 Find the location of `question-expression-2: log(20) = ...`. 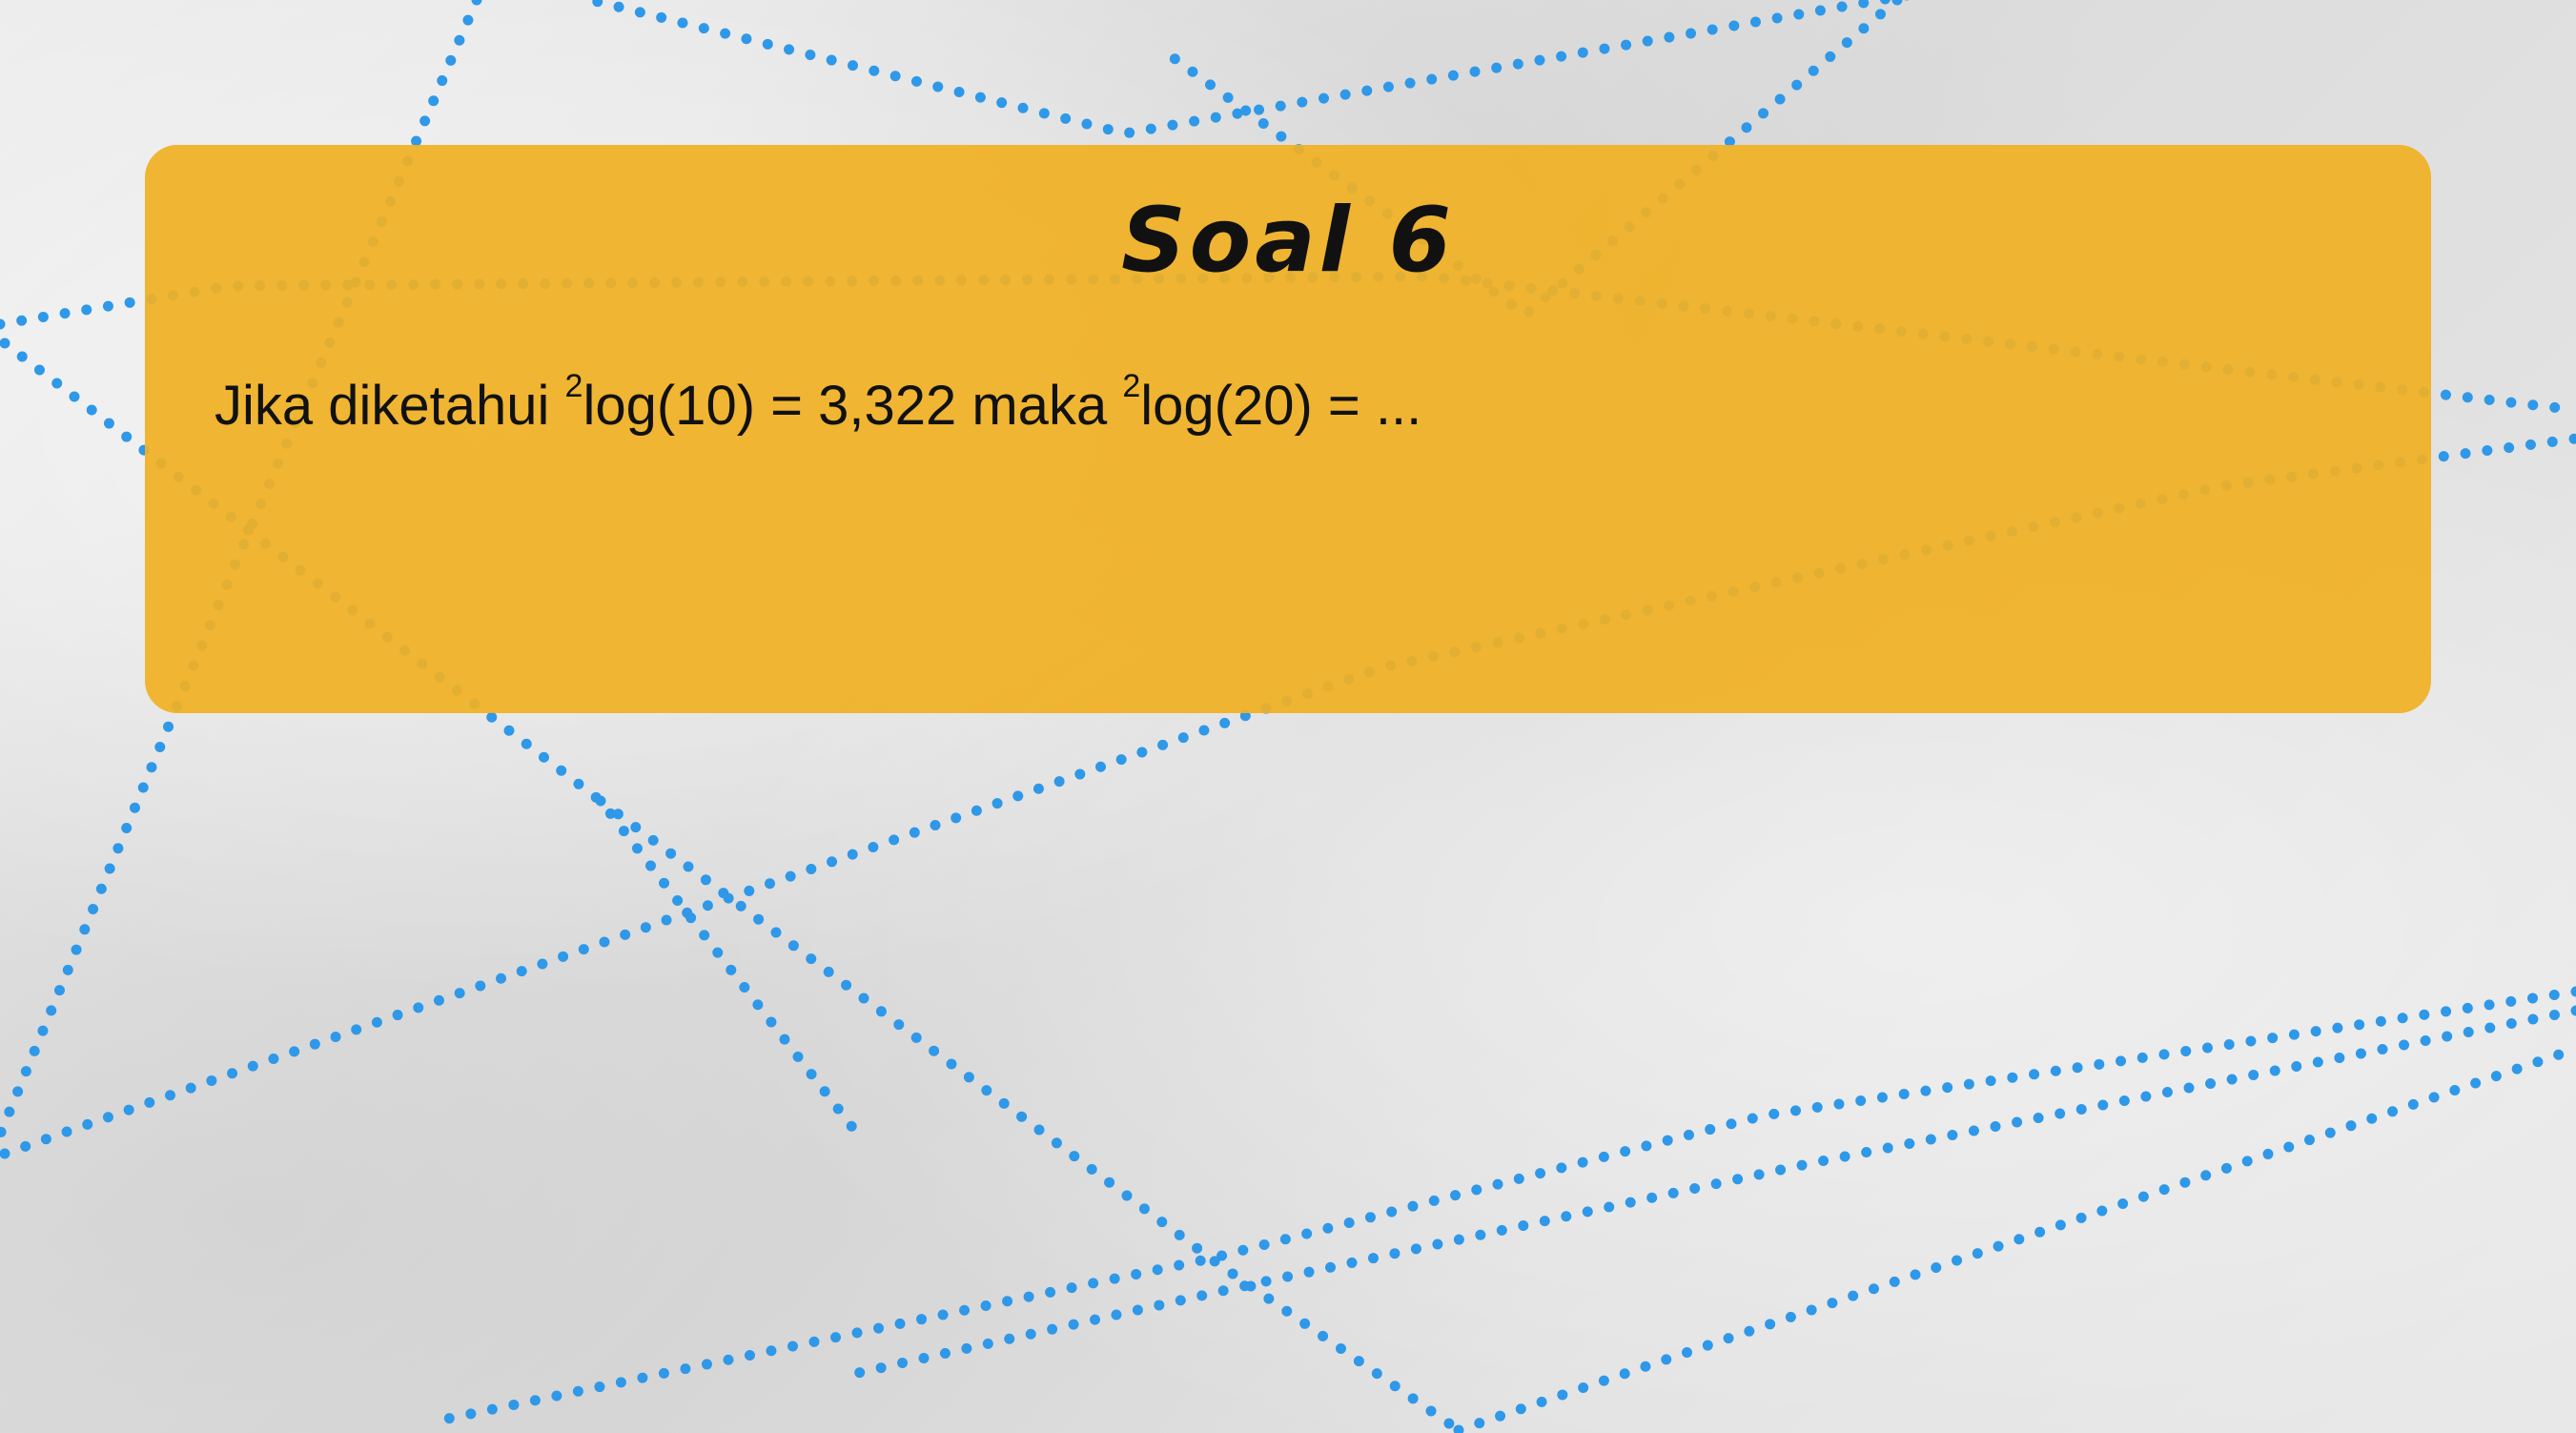

question-expression-2: log(20) = ... is located at coordinates (1281, 406).